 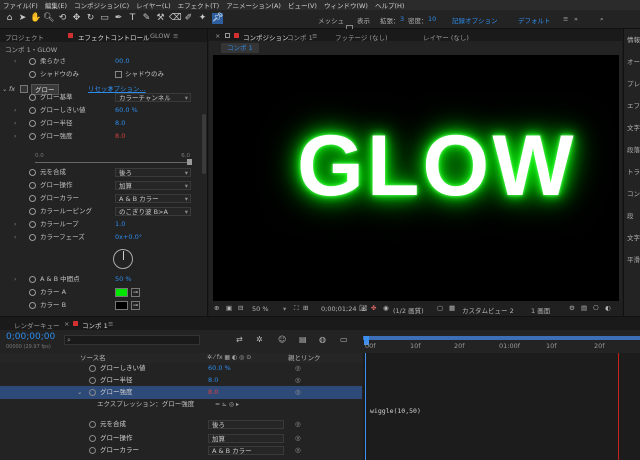 What do you see at coordinates (584, 308) in the screenshot?
I see `timeline-toggle-icon: ▤` at bounding box center [584, 308].